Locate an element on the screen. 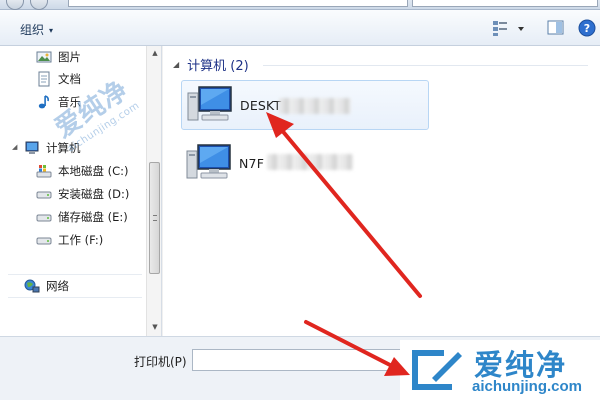 The image size is (600, 400). back-button is located at coordinates (15, 5).